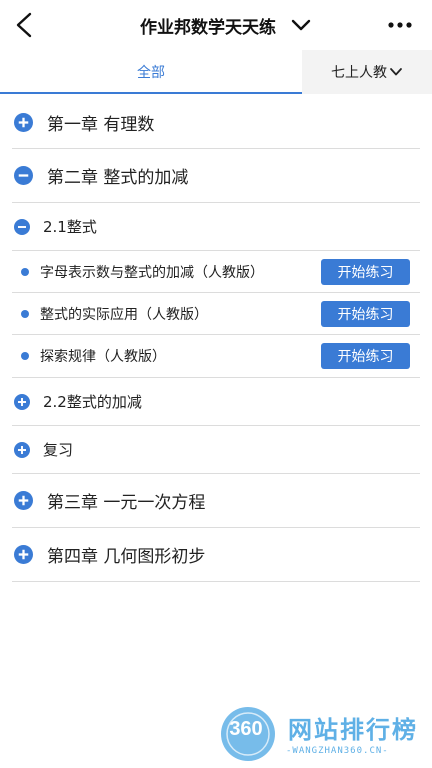  Describe the element at coordinates (216, 356) in the screenshot. I see `lesson-row-3: 探索规律（人教版） 开始练习` at that location.